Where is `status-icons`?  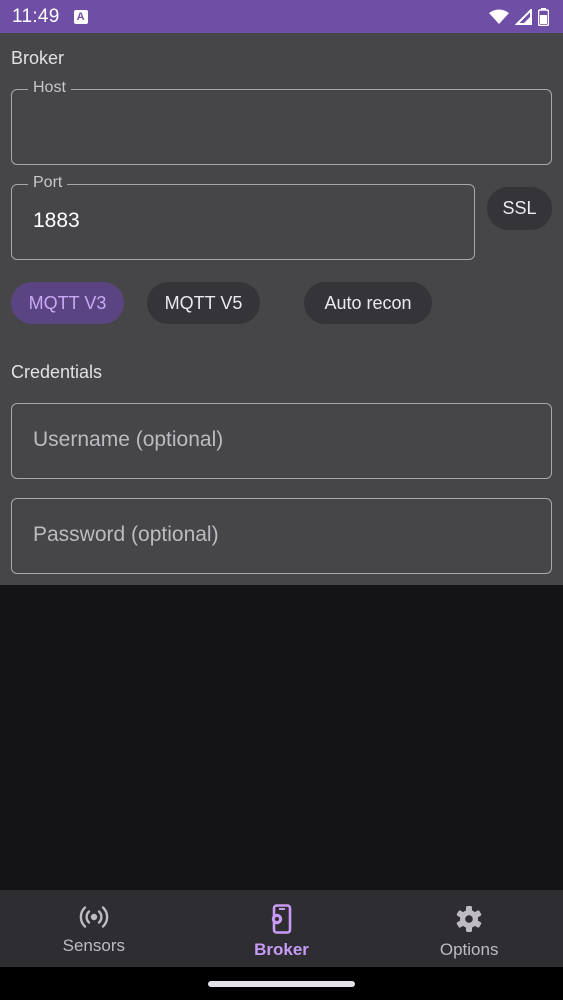 status-icons is located at coordinates (519, 16).